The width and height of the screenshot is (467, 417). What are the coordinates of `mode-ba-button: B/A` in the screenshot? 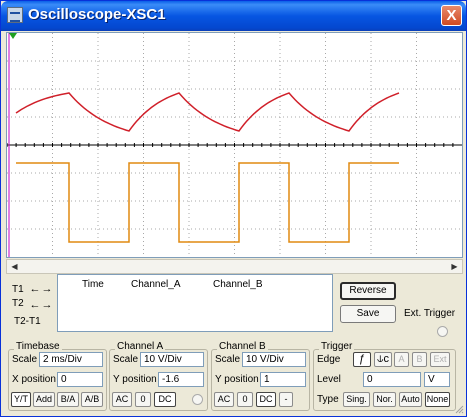 It's located at (68, 399).